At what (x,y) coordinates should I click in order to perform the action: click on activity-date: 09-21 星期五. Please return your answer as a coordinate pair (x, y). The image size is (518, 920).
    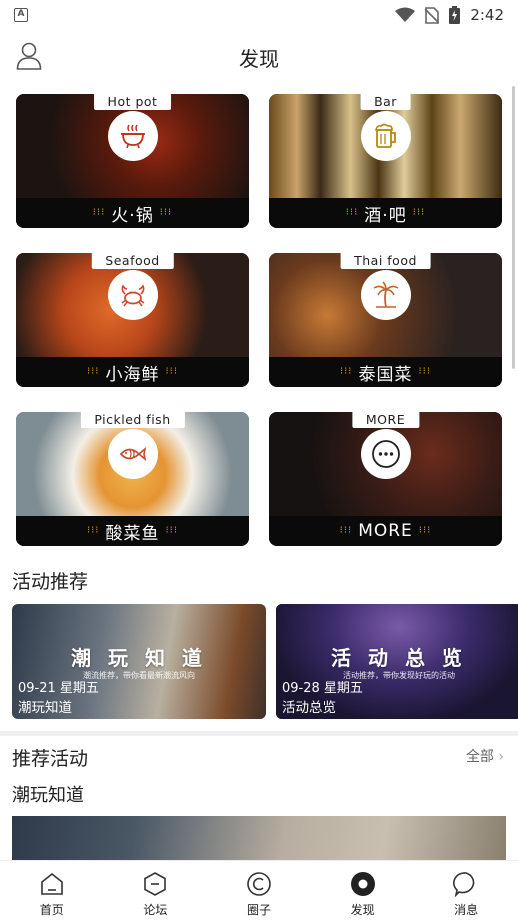
    Looking at the image, I should click on (58, 688).